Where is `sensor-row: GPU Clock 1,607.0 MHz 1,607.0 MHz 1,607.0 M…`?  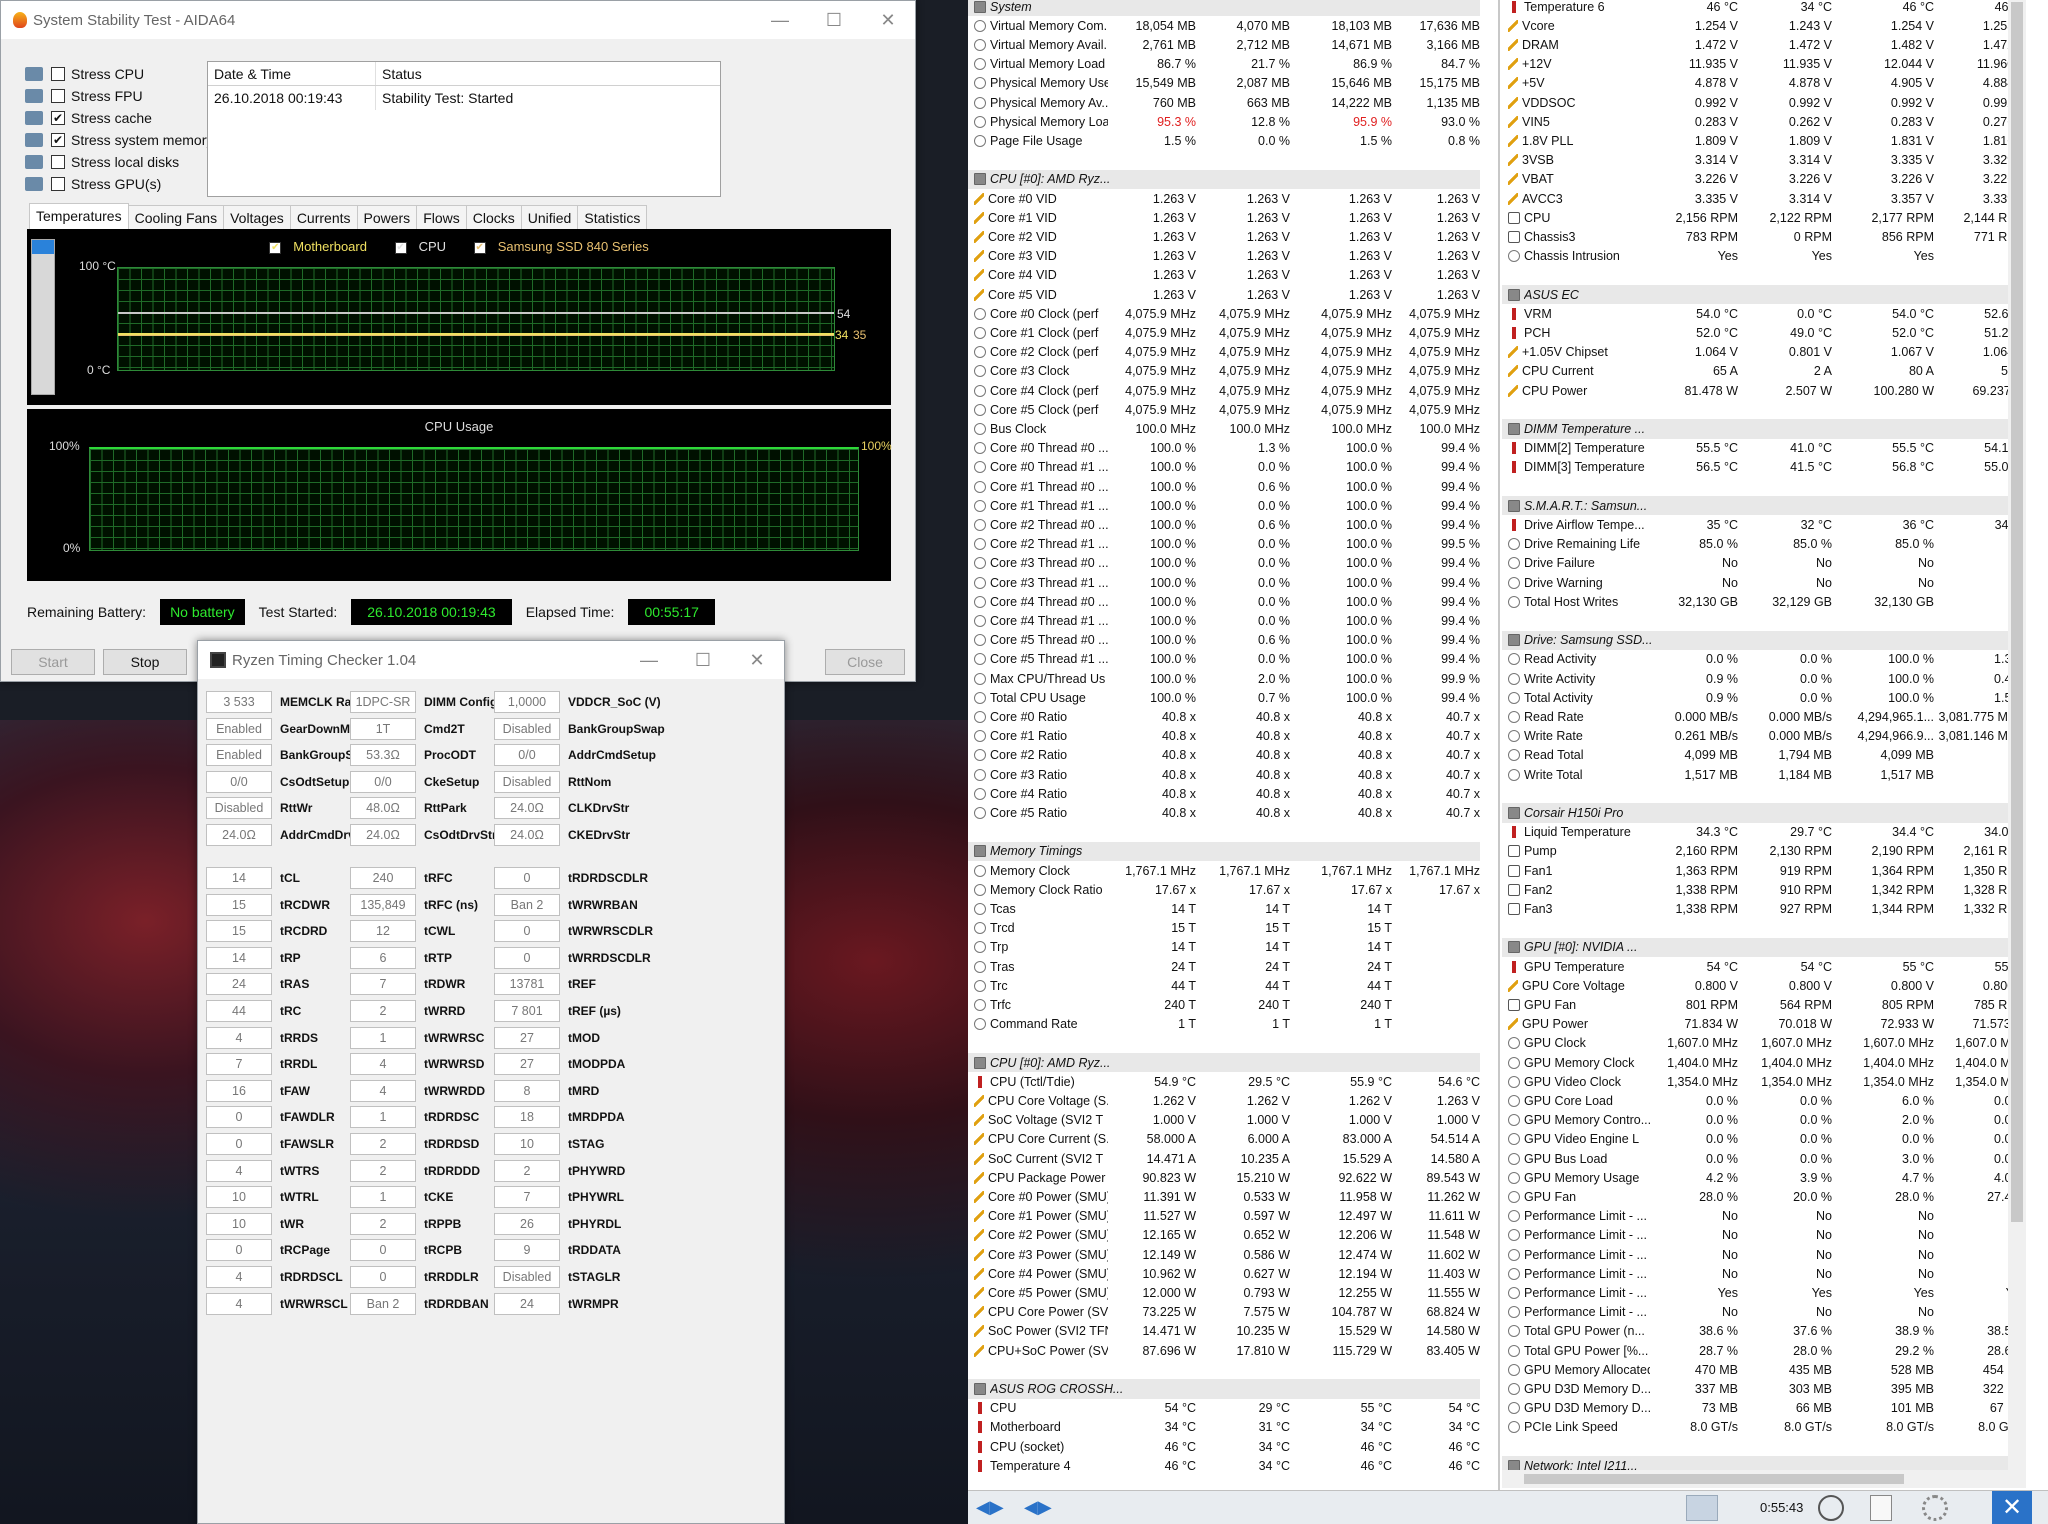
sensor-row: GPU Clock 1,607.0 MHz 1,607.0 MHz 1,607.0 M… is located at coordinates (1764, 1043).